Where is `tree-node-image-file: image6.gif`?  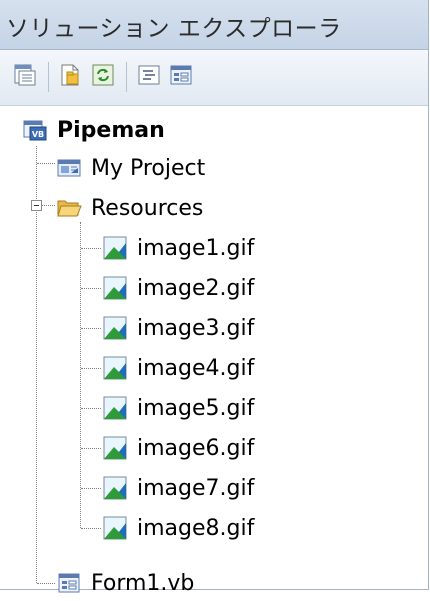 tree-node-image-file: image6.gif is located at coordinates (178, 448).